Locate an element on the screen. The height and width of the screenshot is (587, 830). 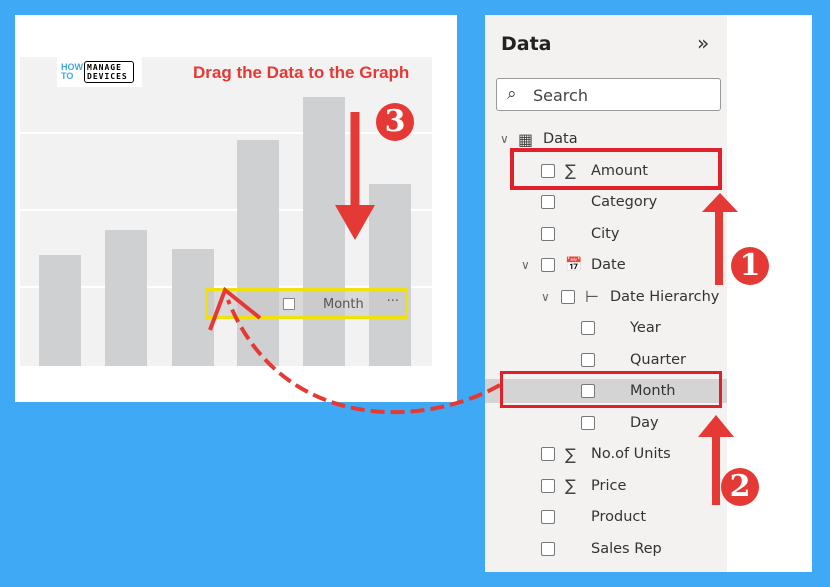
step-3-badge: 3 is located at coordinates (395, 122).